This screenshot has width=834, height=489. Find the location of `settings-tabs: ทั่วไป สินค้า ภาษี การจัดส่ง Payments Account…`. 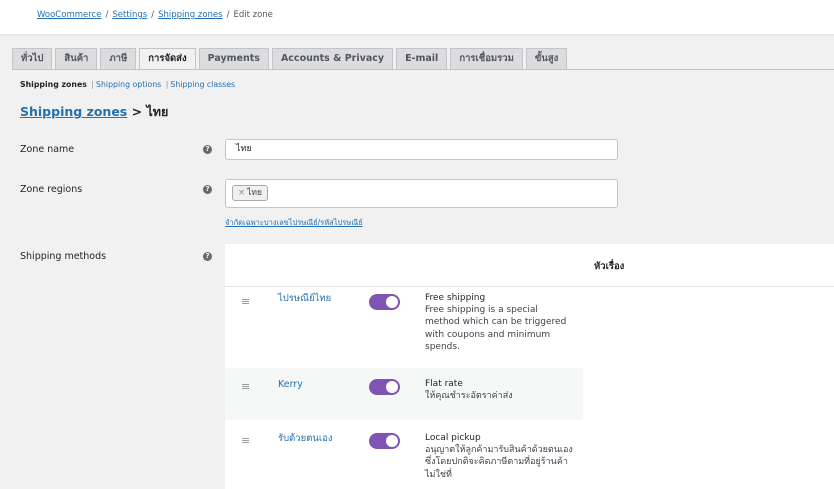

settings-tabs: ทั่วไป สินค้า ภาษี การจัดส่ง Payments Account… is located at coordinates (291, 59).